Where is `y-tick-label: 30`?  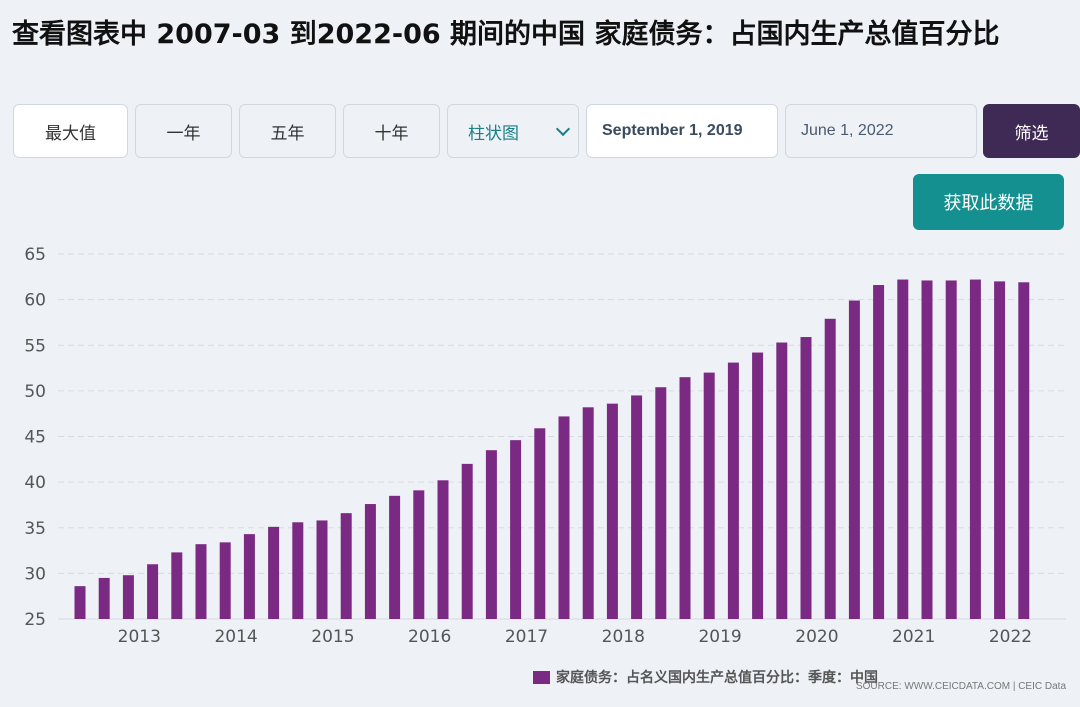 y-tick-label: 30 is located at coordinates (35, 574).